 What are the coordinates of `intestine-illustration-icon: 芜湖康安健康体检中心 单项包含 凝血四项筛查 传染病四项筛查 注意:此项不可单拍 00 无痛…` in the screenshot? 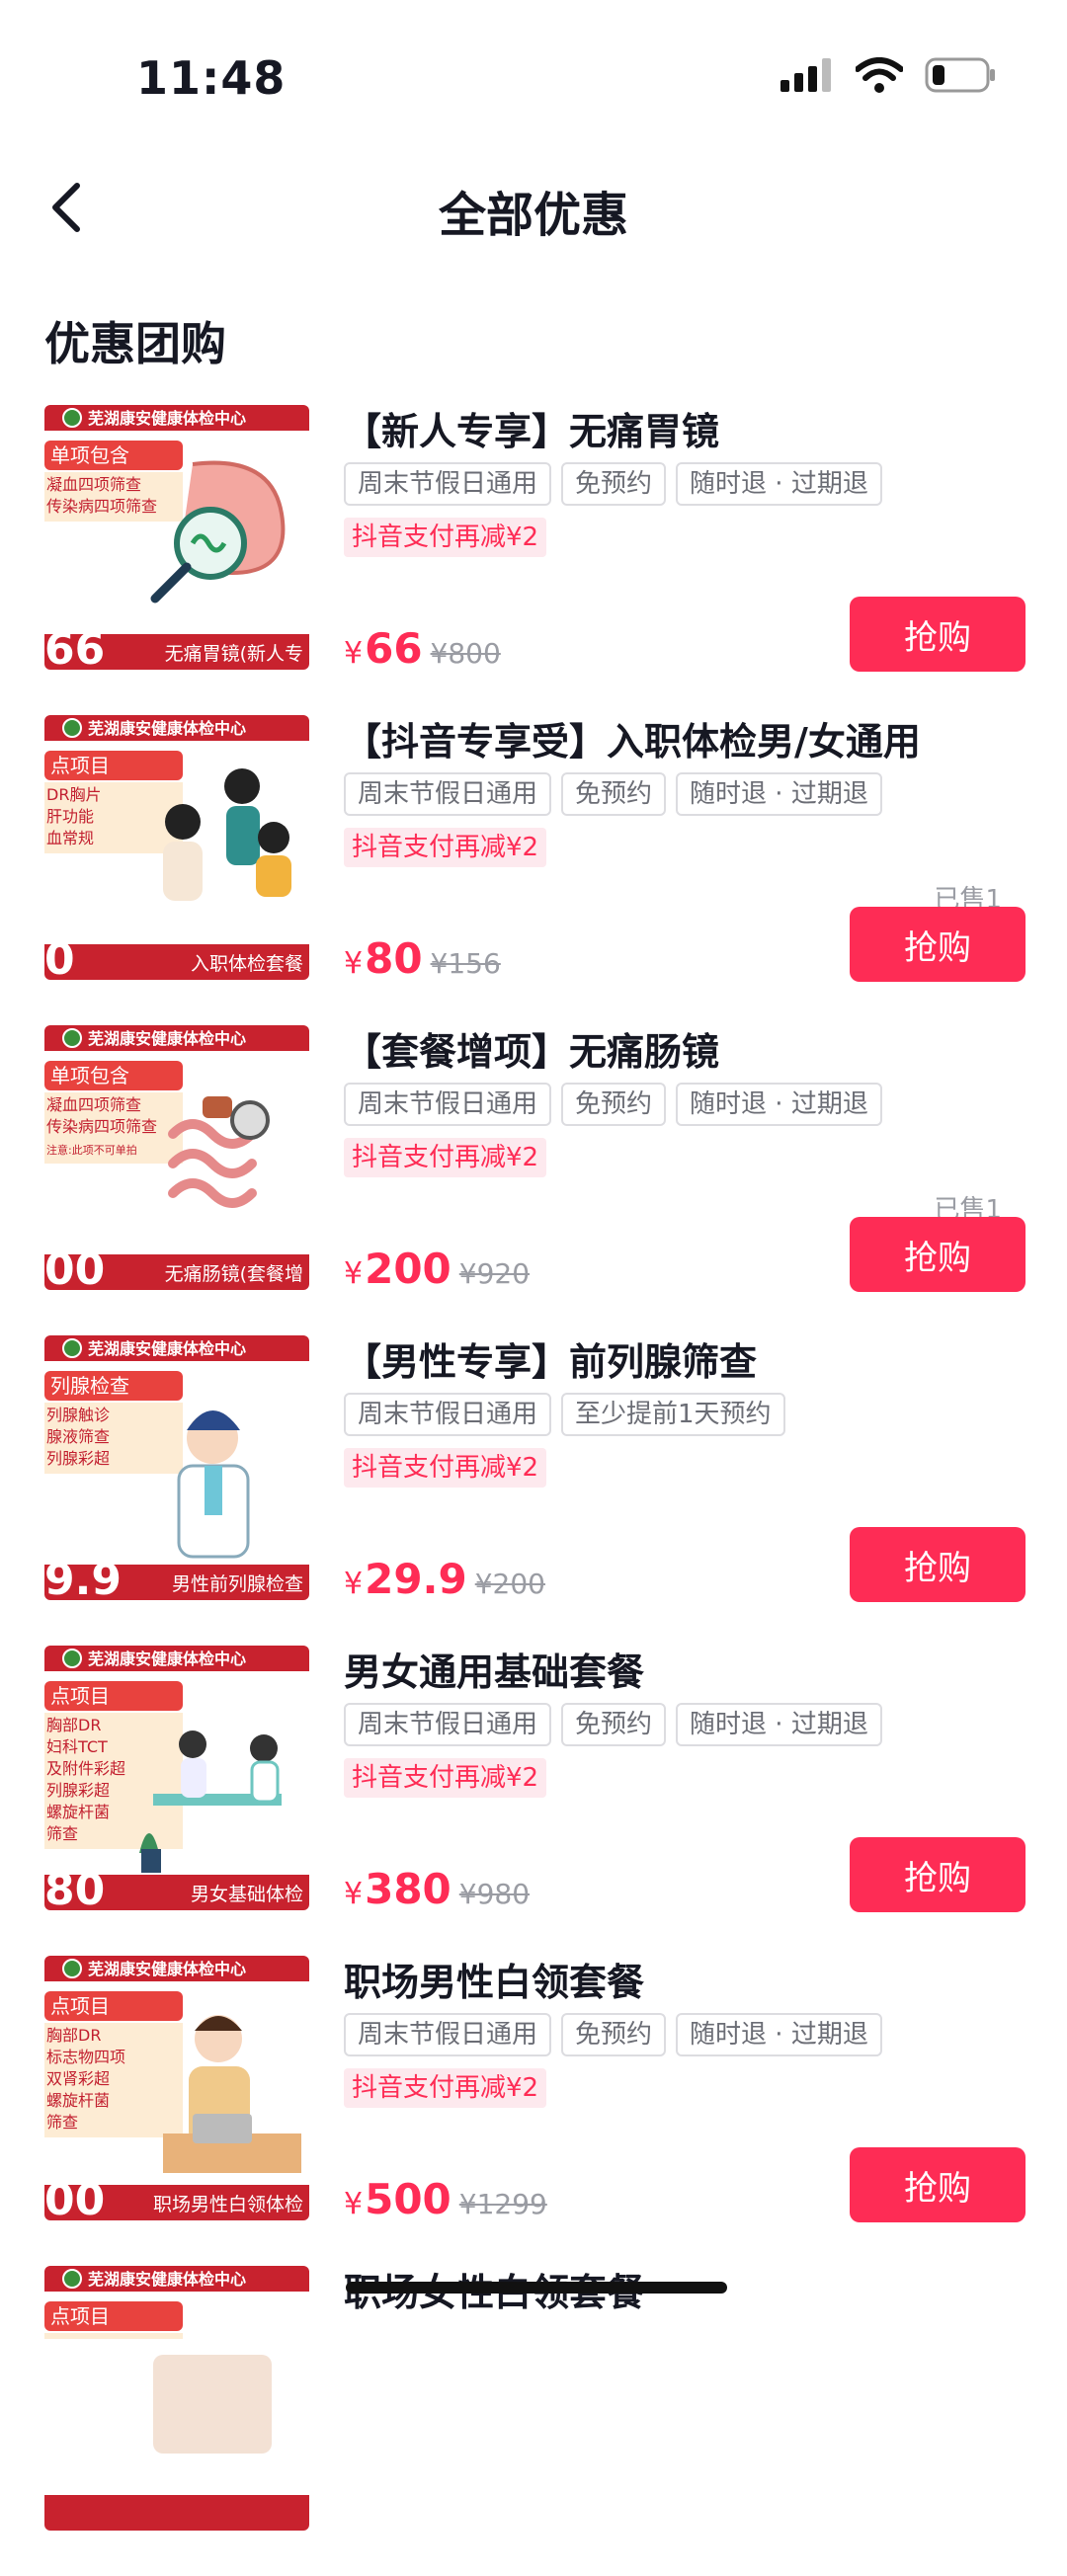 It's located at (176, 1157).